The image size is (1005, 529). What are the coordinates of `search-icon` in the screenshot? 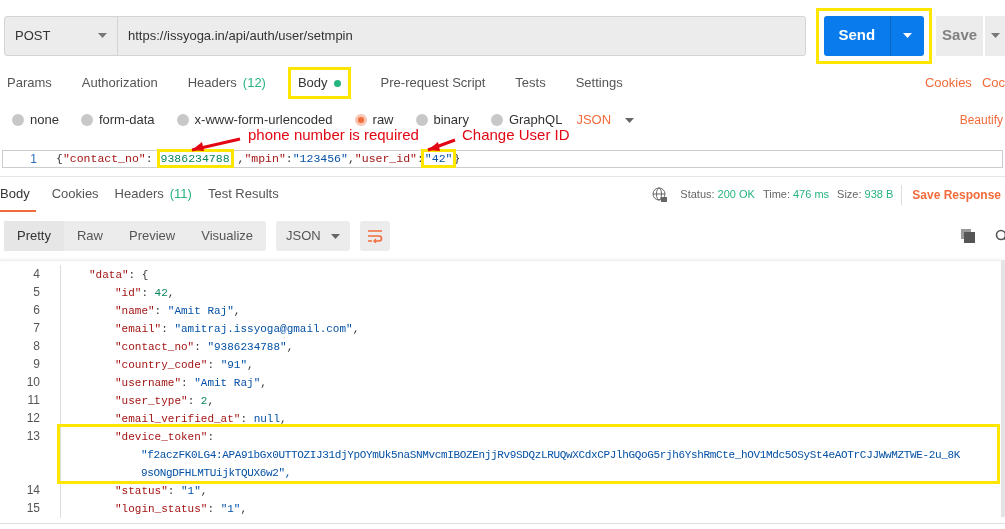 It's located at (1000, 236).